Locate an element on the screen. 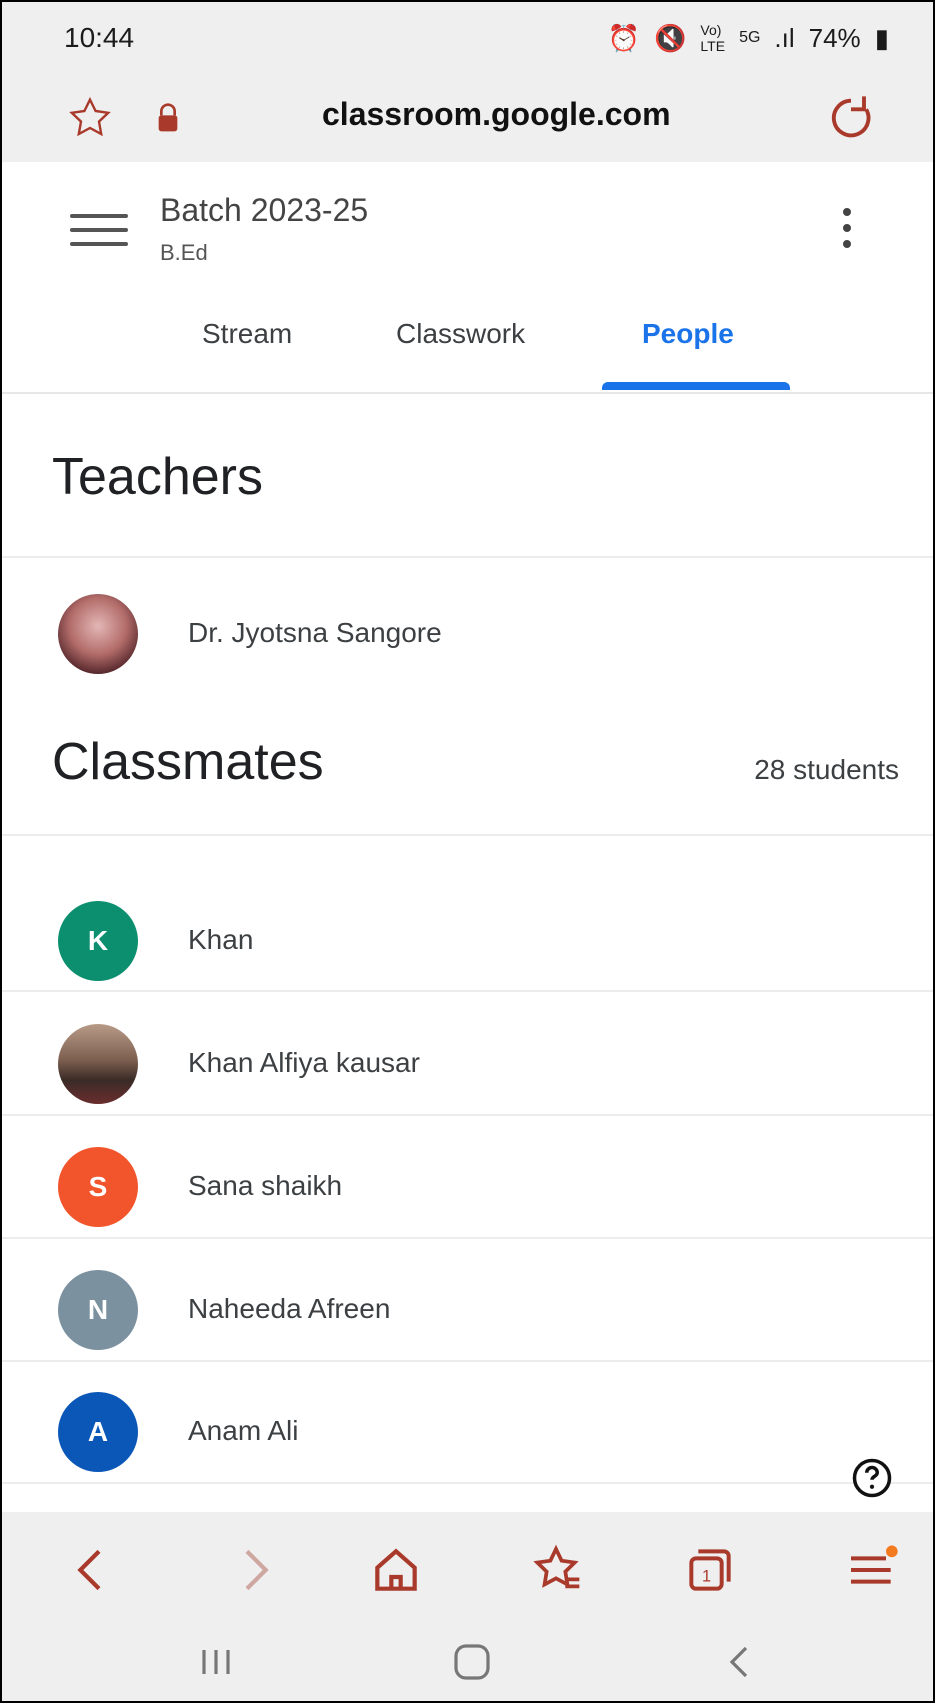 The height and width of the screenshot is (1703, 935). more-options-icon is located at coordinates (847, 230).